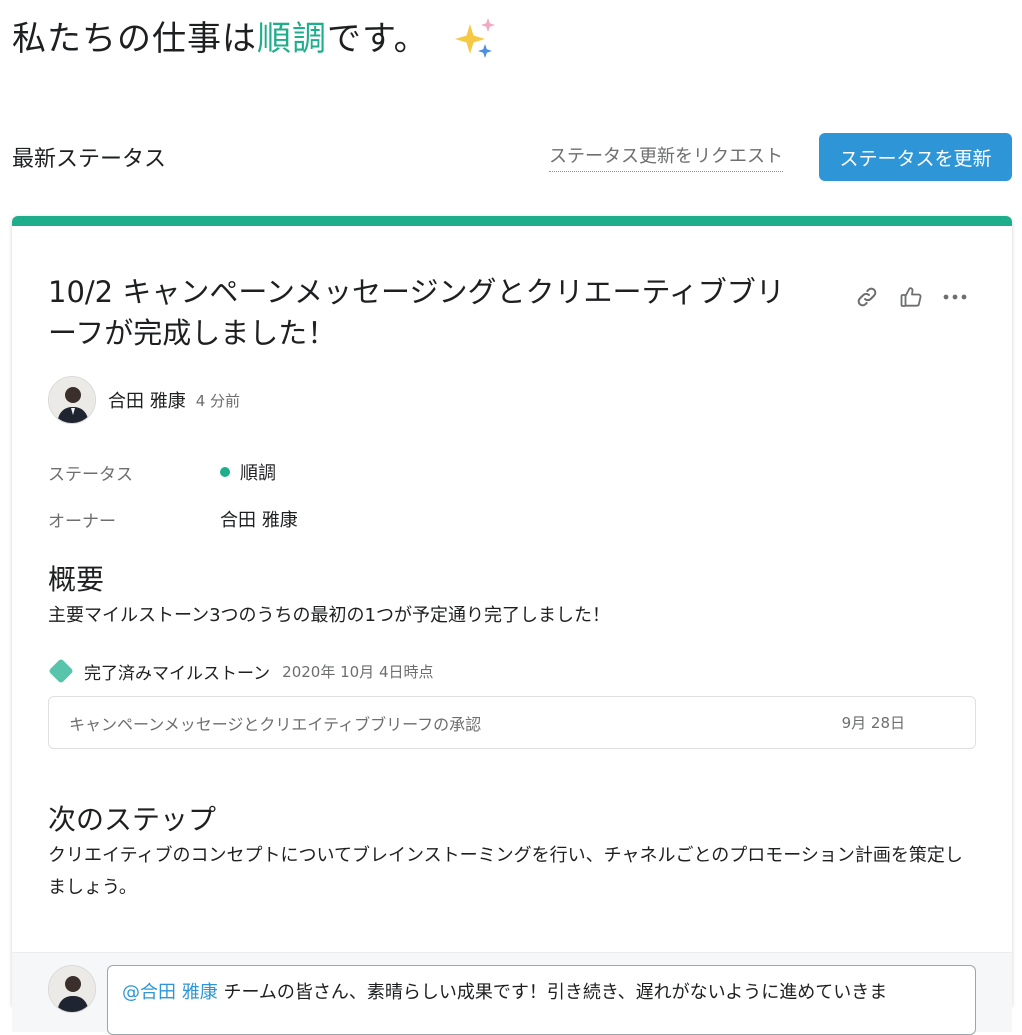 The width and height of the screenshot is (1022, 1035). Describe the element at coordinates (275, 724) in the screenshot. I see `milestone-name: キャンペーンメッセージとクリエイティブブリーフの承認` at that location.